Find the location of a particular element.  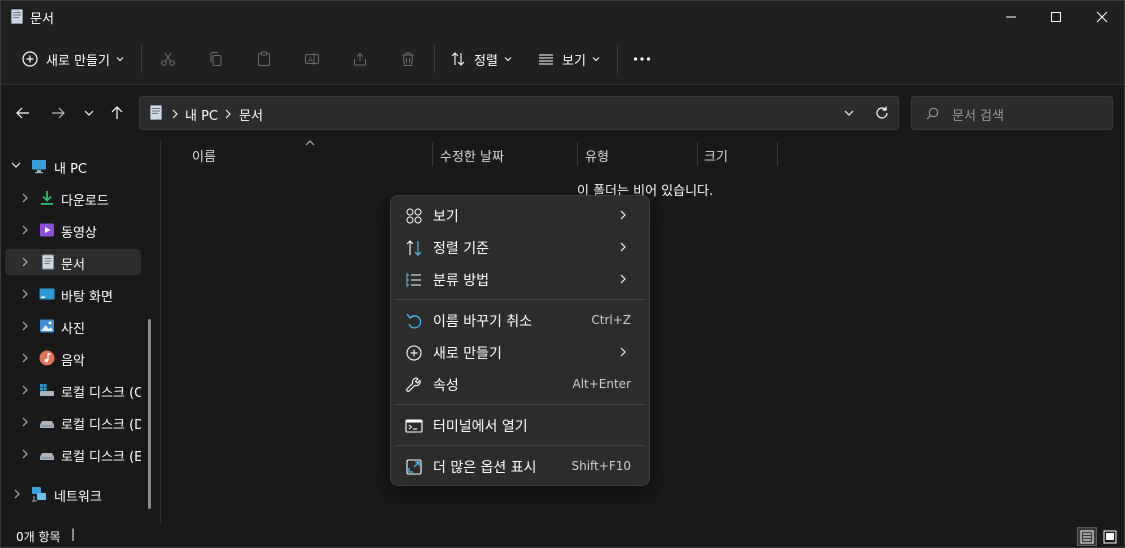

menu-item-shortcut: Alt+Enter is located at coordinates (601, 384).